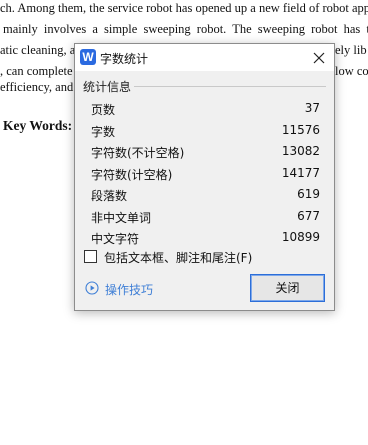 Image resolution: width=368 pixels, height=445 pixels. I want to click on stat-label: 字符数(不计空格), so click(138, 153).